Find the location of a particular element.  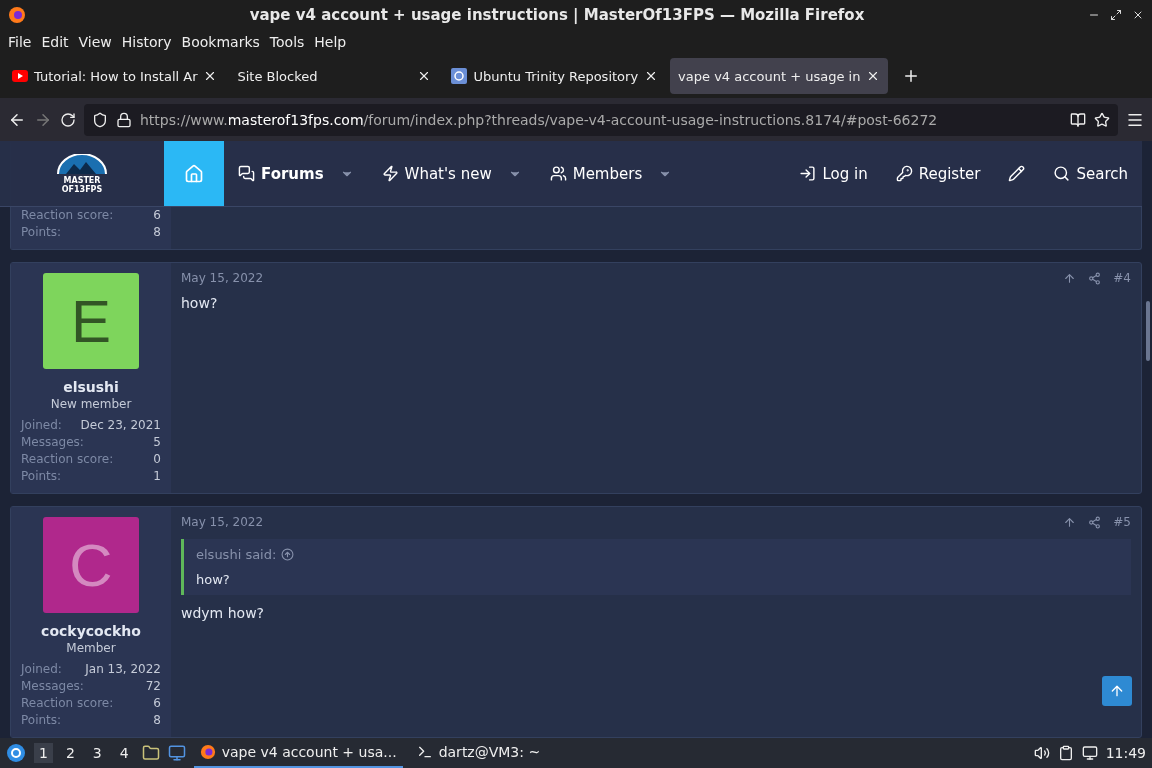

user-role: Member is located at coordinates (91, 648).